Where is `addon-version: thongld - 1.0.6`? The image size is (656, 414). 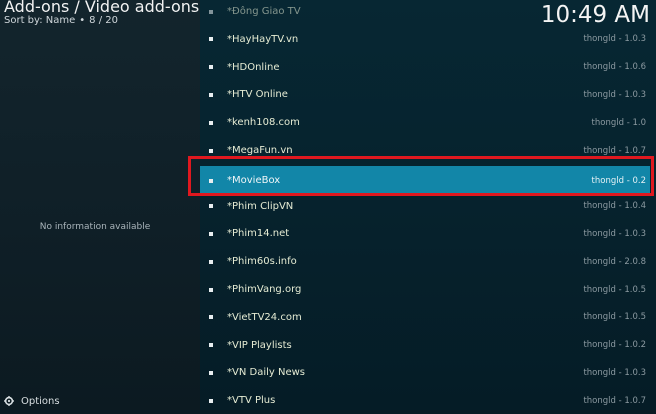
addon-version: thongld - 1.0.6 is located at coordinates (614, 67).